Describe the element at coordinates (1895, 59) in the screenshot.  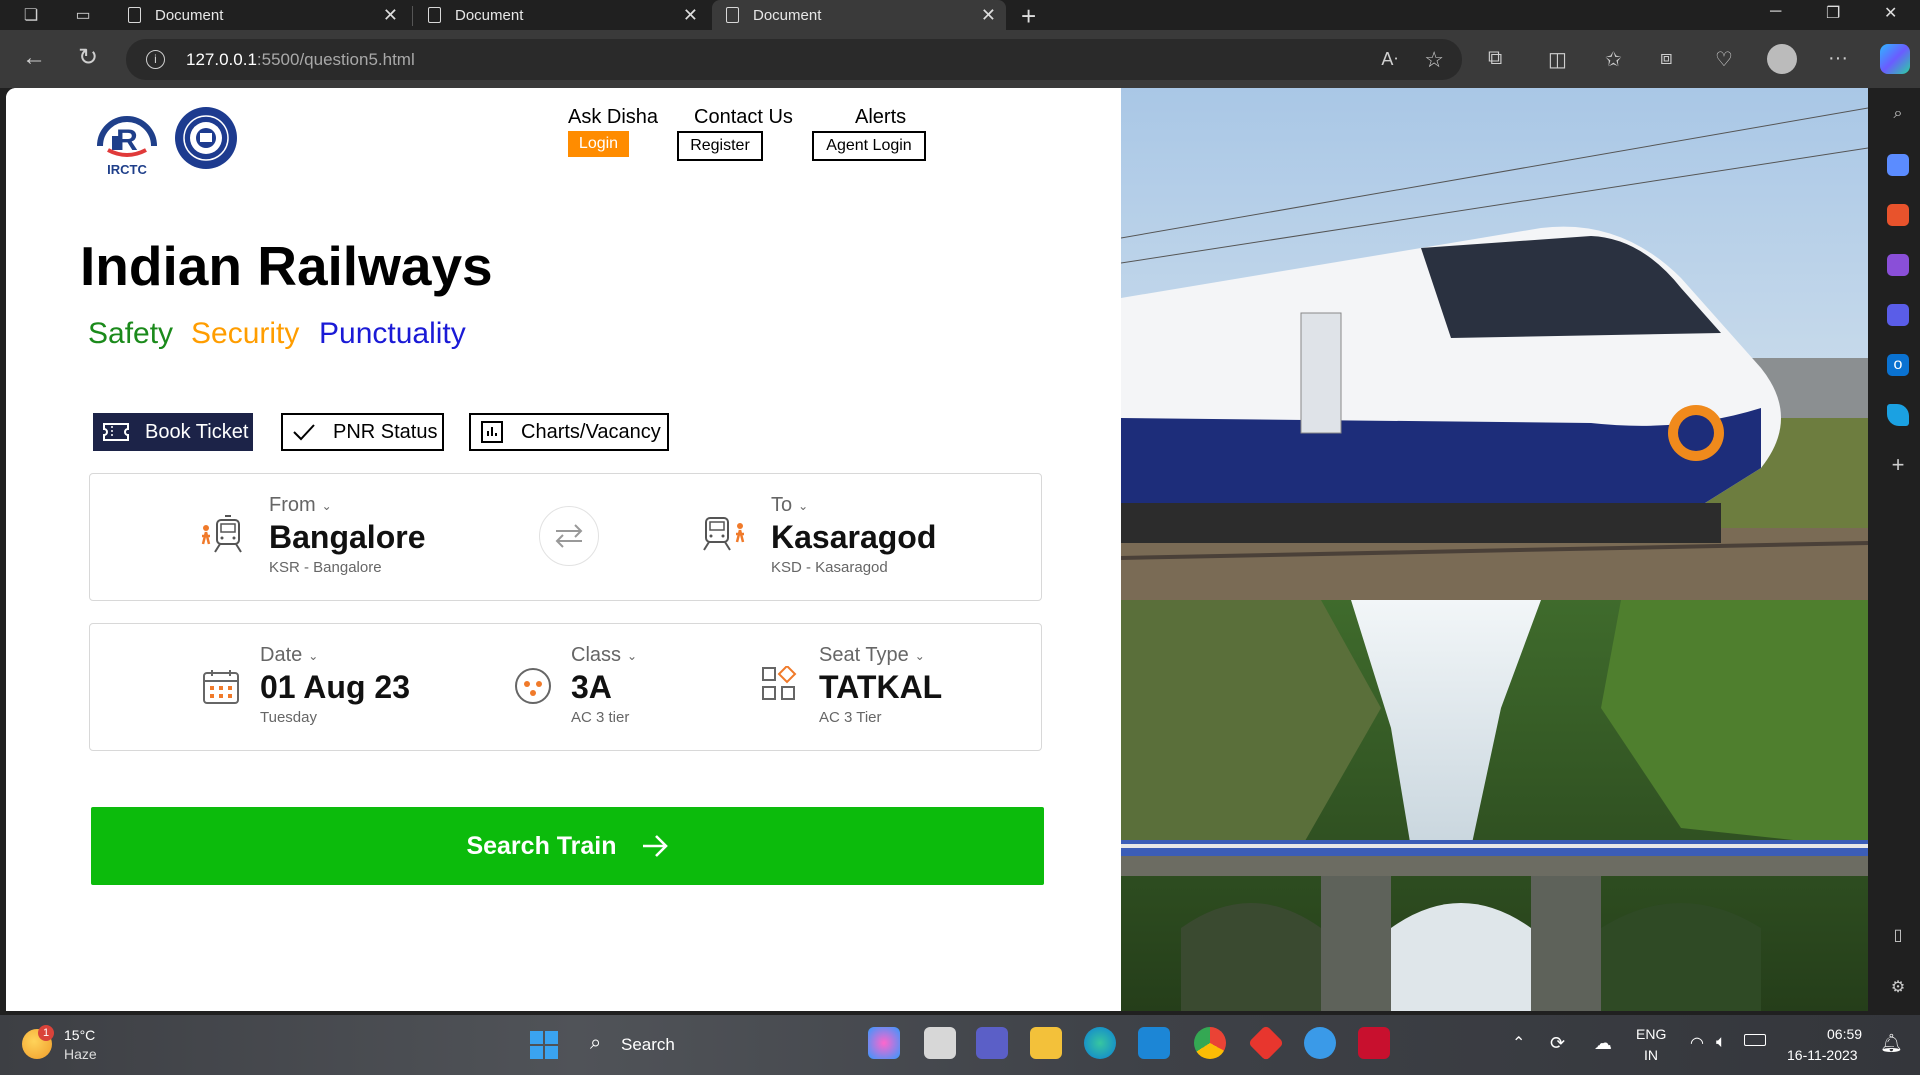
I see `copilot-icon` at that location.